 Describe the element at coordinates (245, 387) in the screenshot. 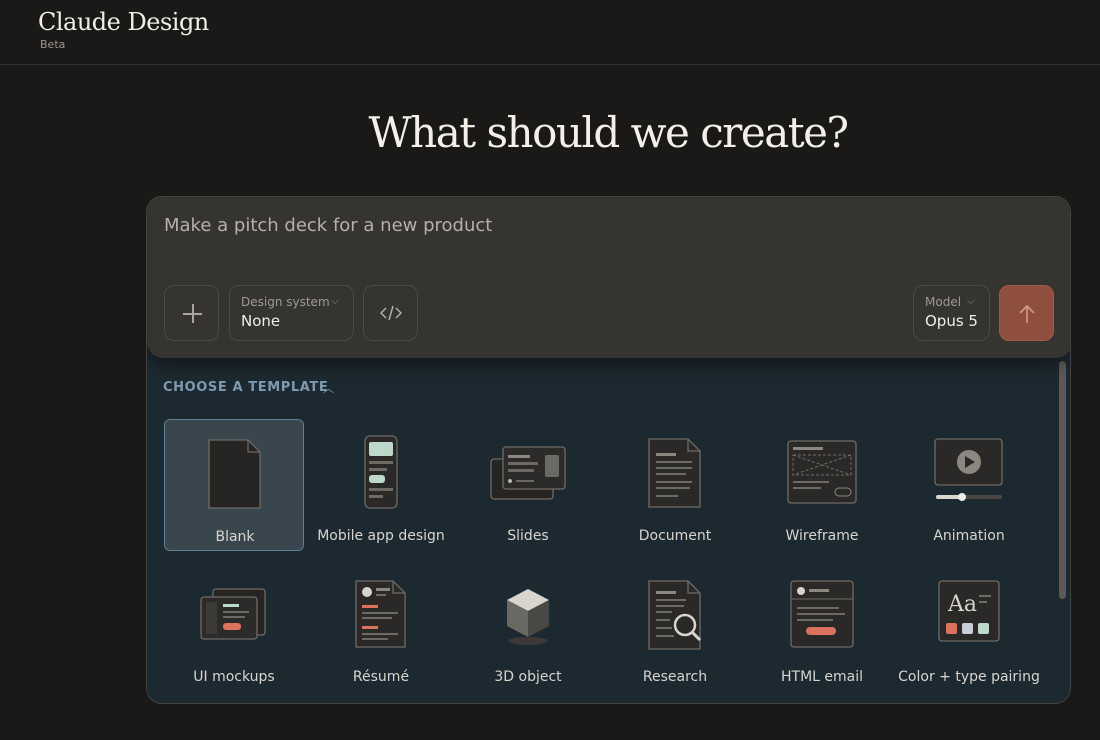

I see `template-section-header: CHOOSE A TEMPLATE` at that location.